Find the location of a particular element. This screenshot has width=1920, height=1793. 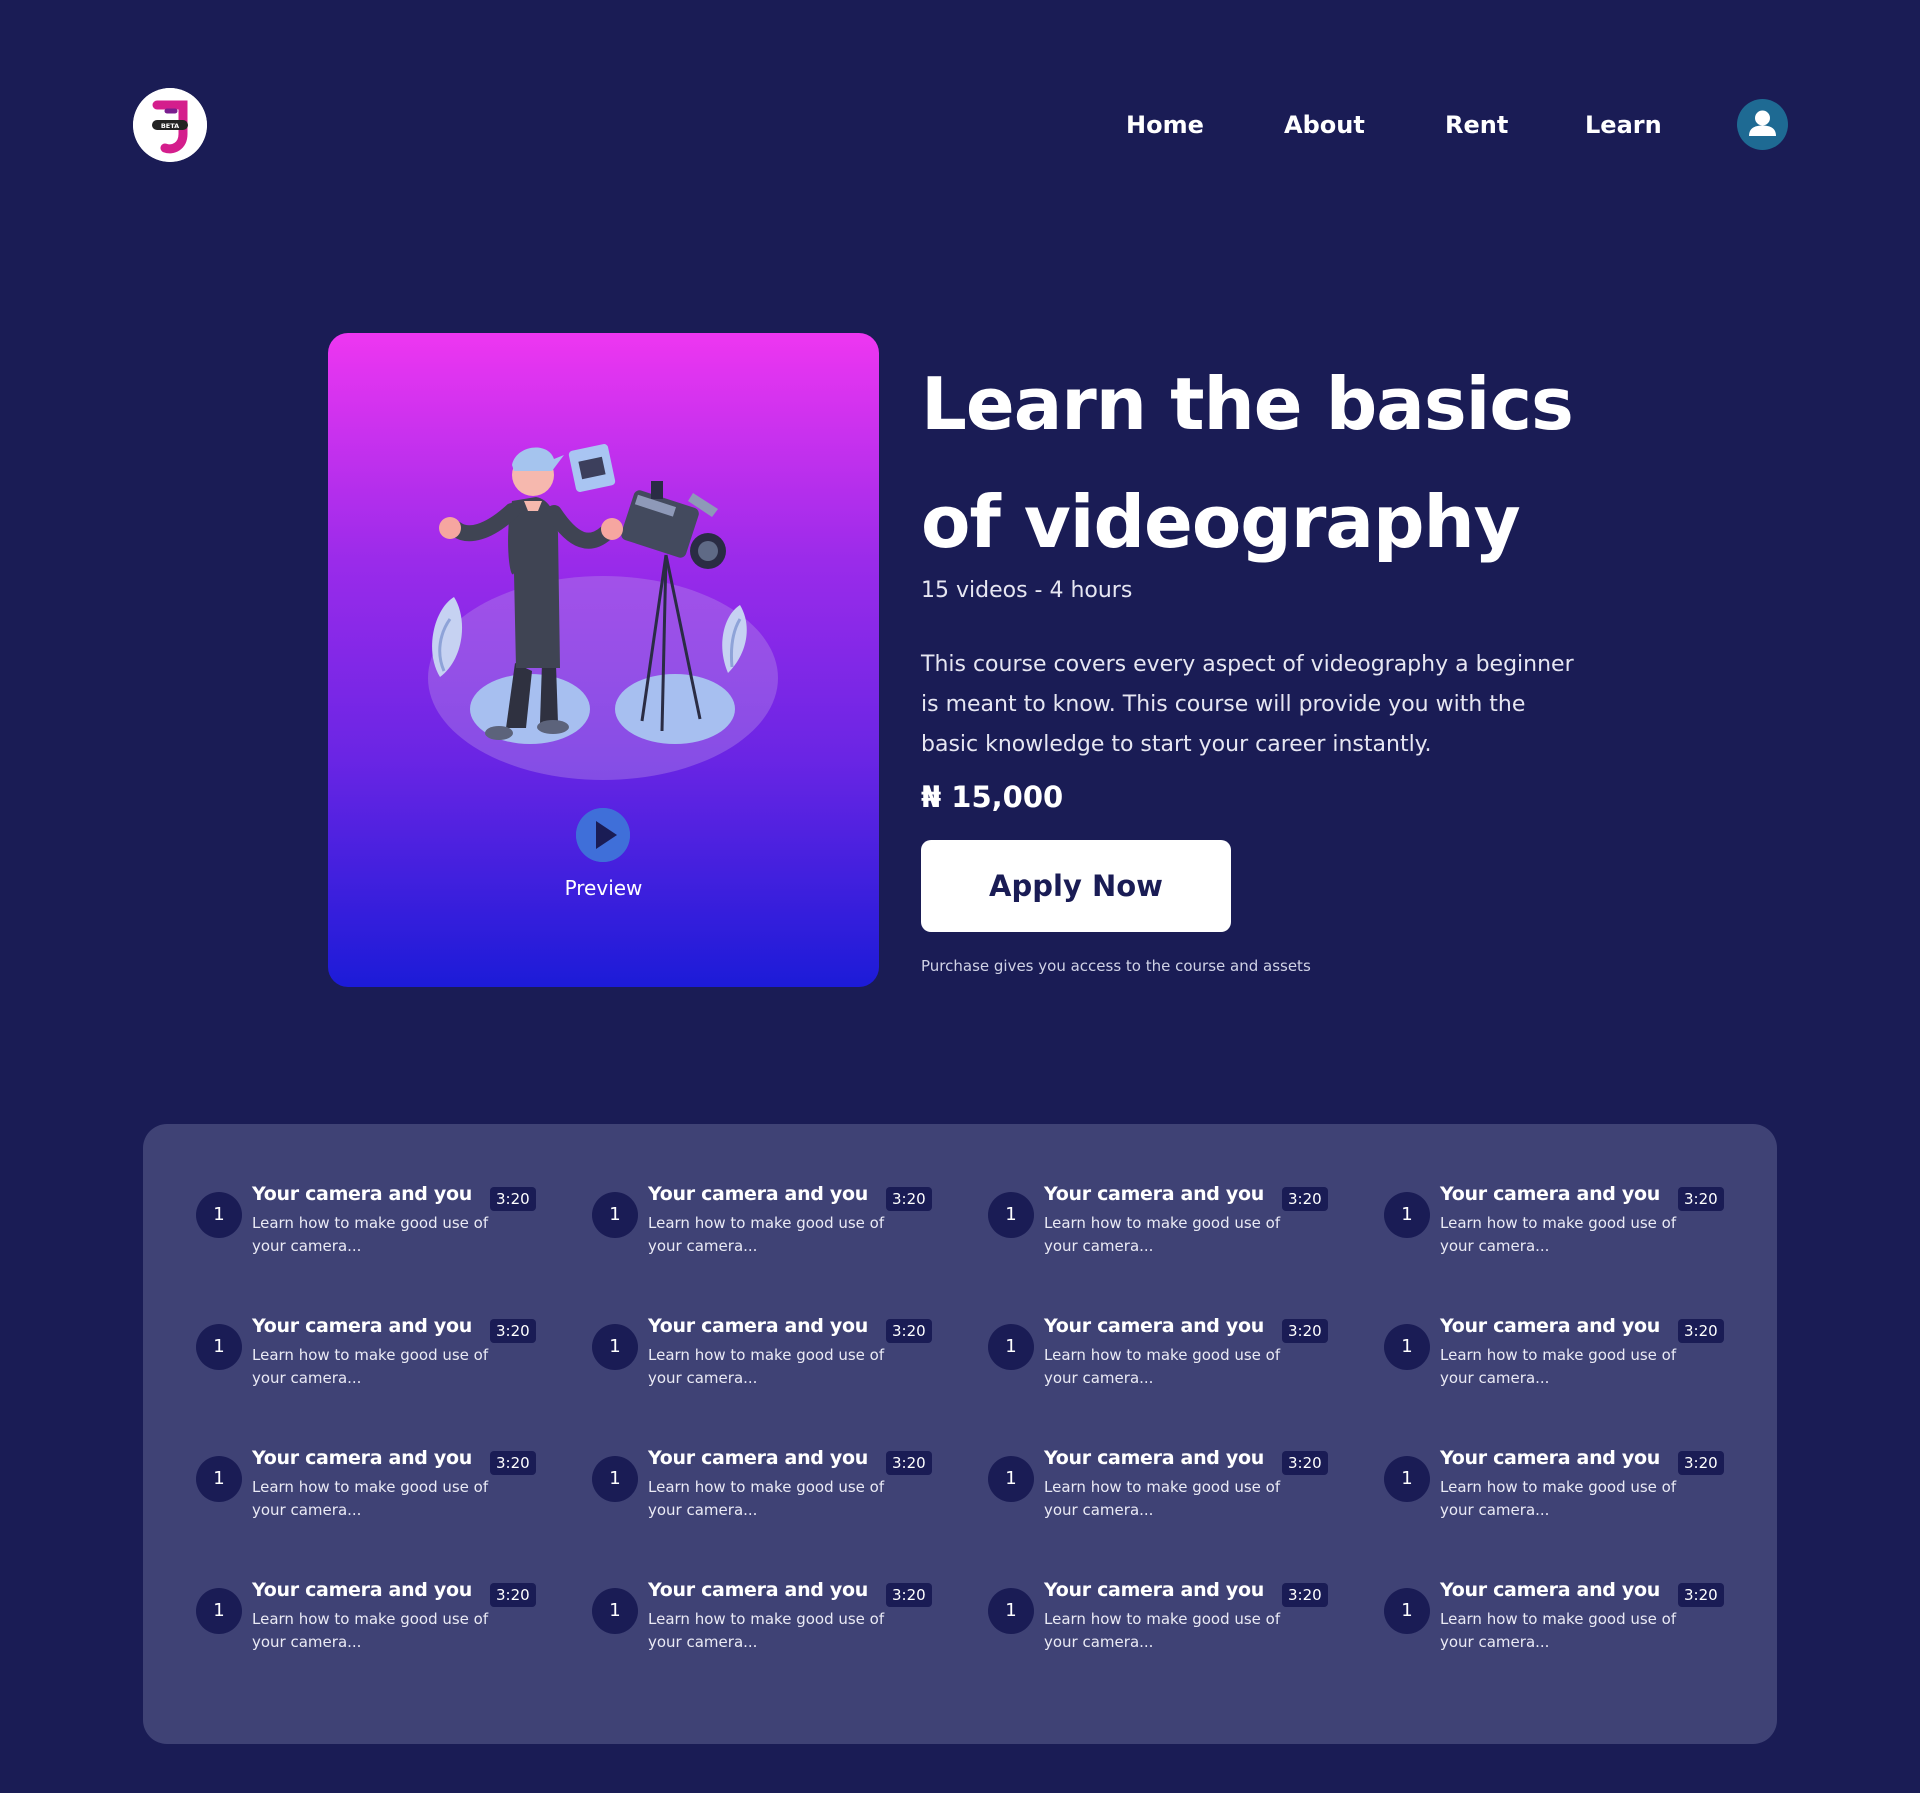

user-icon is located at coordinates (1762, 123).